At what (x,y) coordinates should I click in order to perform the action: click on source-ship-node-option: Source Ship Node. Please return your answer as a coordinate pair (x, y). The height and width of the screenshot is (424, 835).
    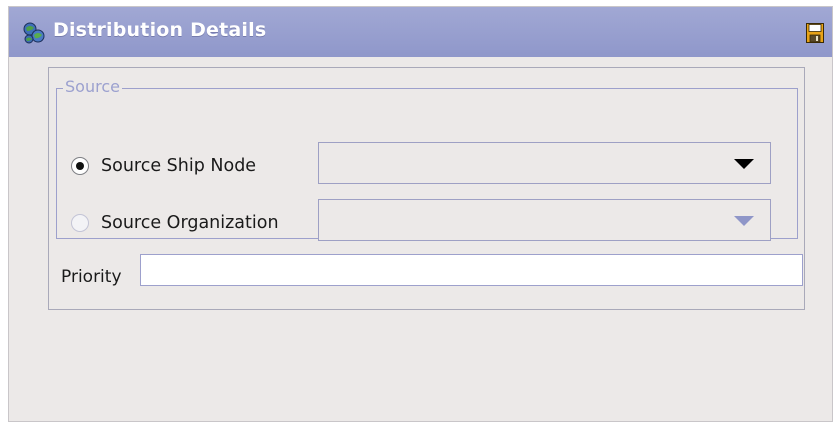
    Looking at the image, I should click on (163, 166).